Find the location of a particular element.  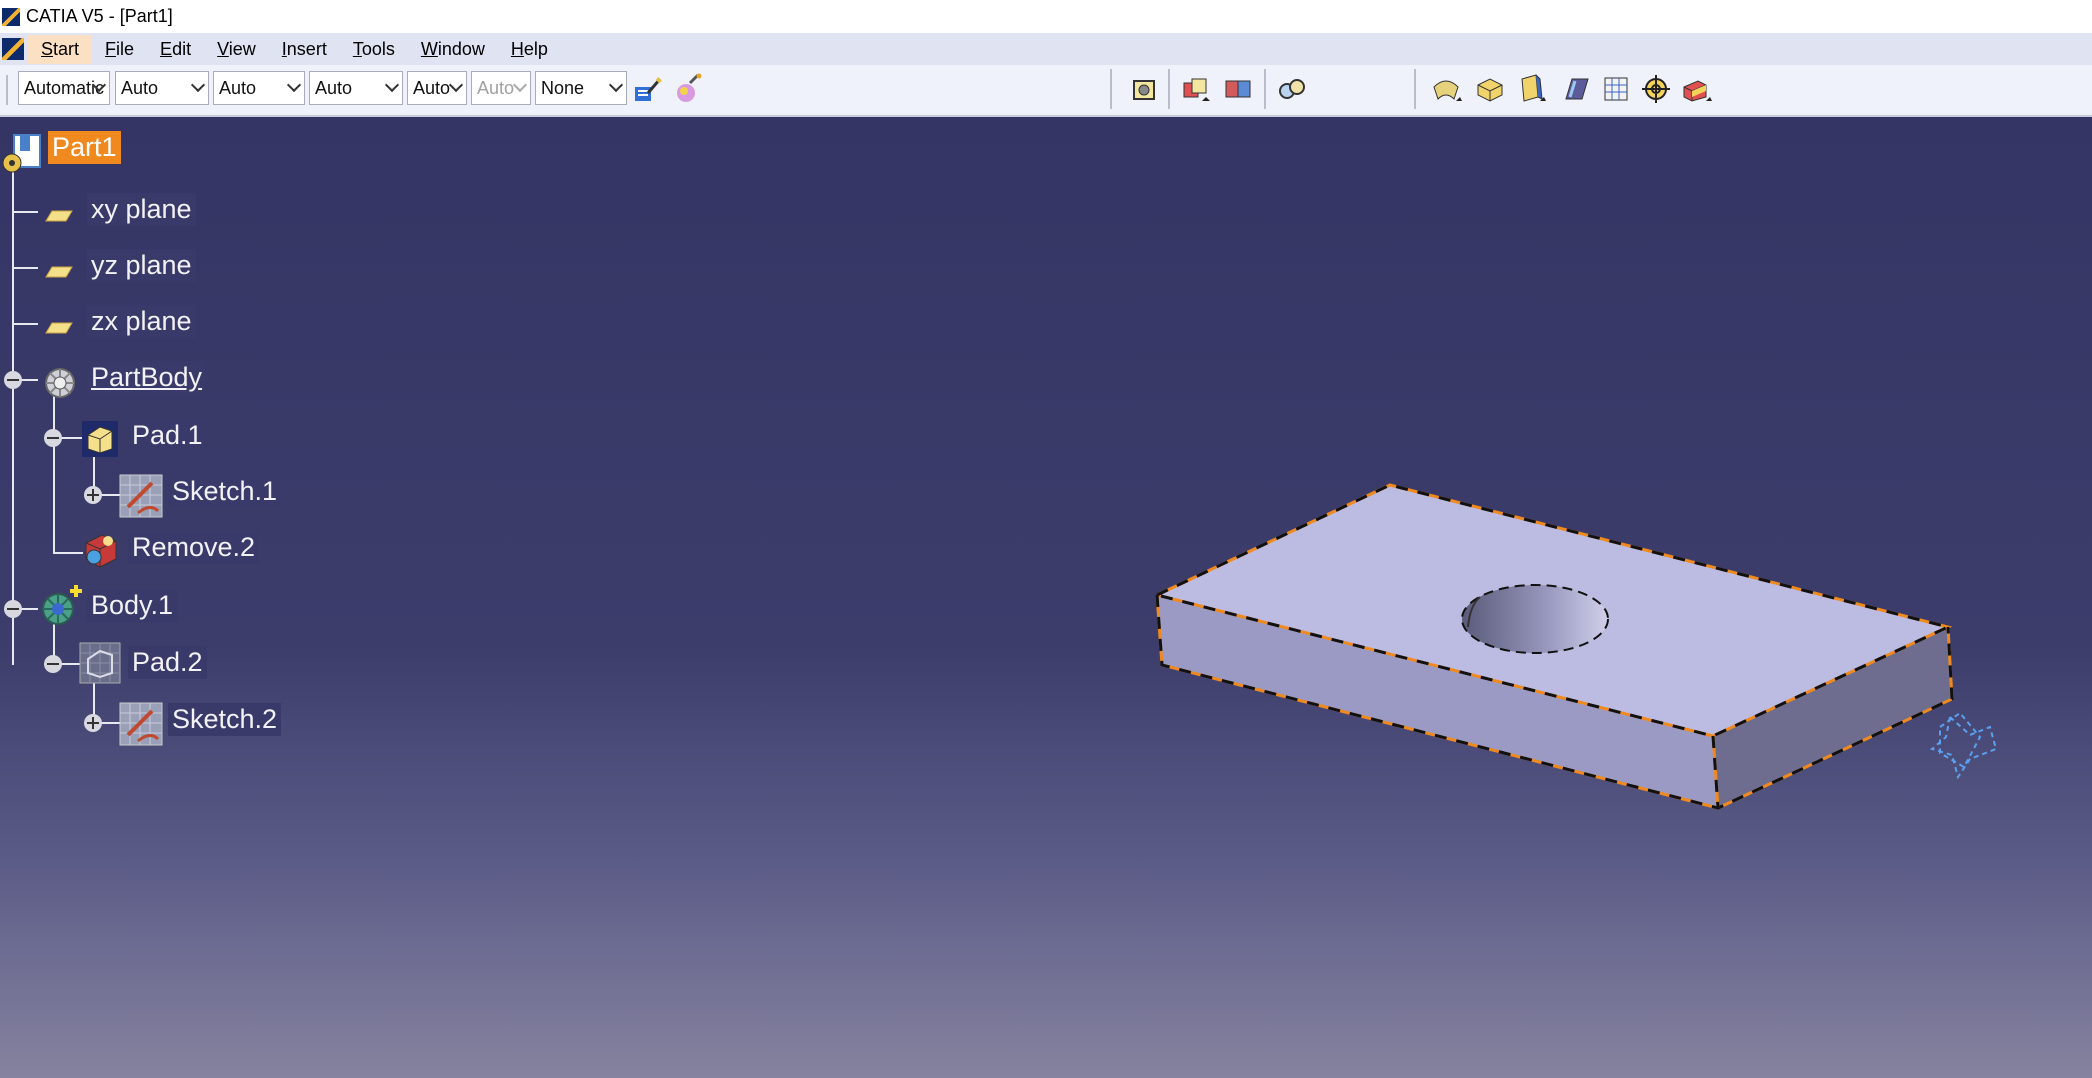

menu-file: File is located at coordinates (119, 49).